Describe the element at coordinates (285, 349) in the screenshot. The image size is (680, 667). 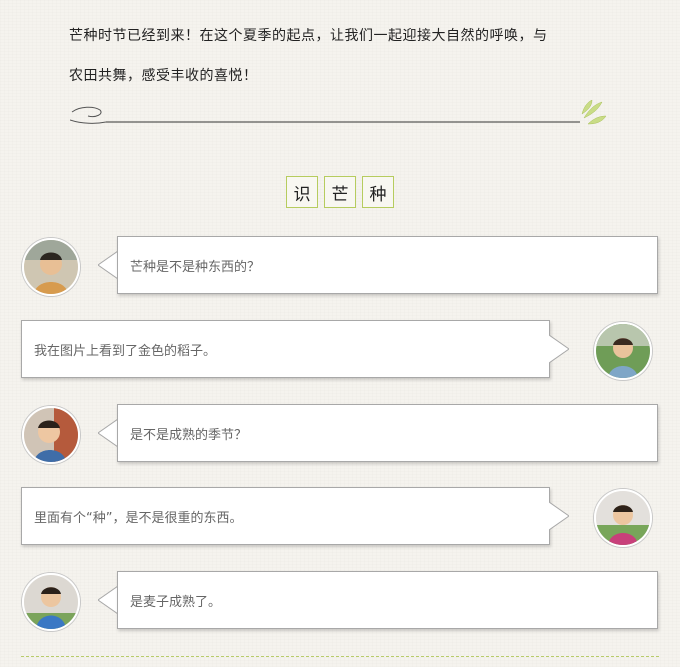
I see `message-bubble: 我在图片上看到了金色的稻子。` at that location.